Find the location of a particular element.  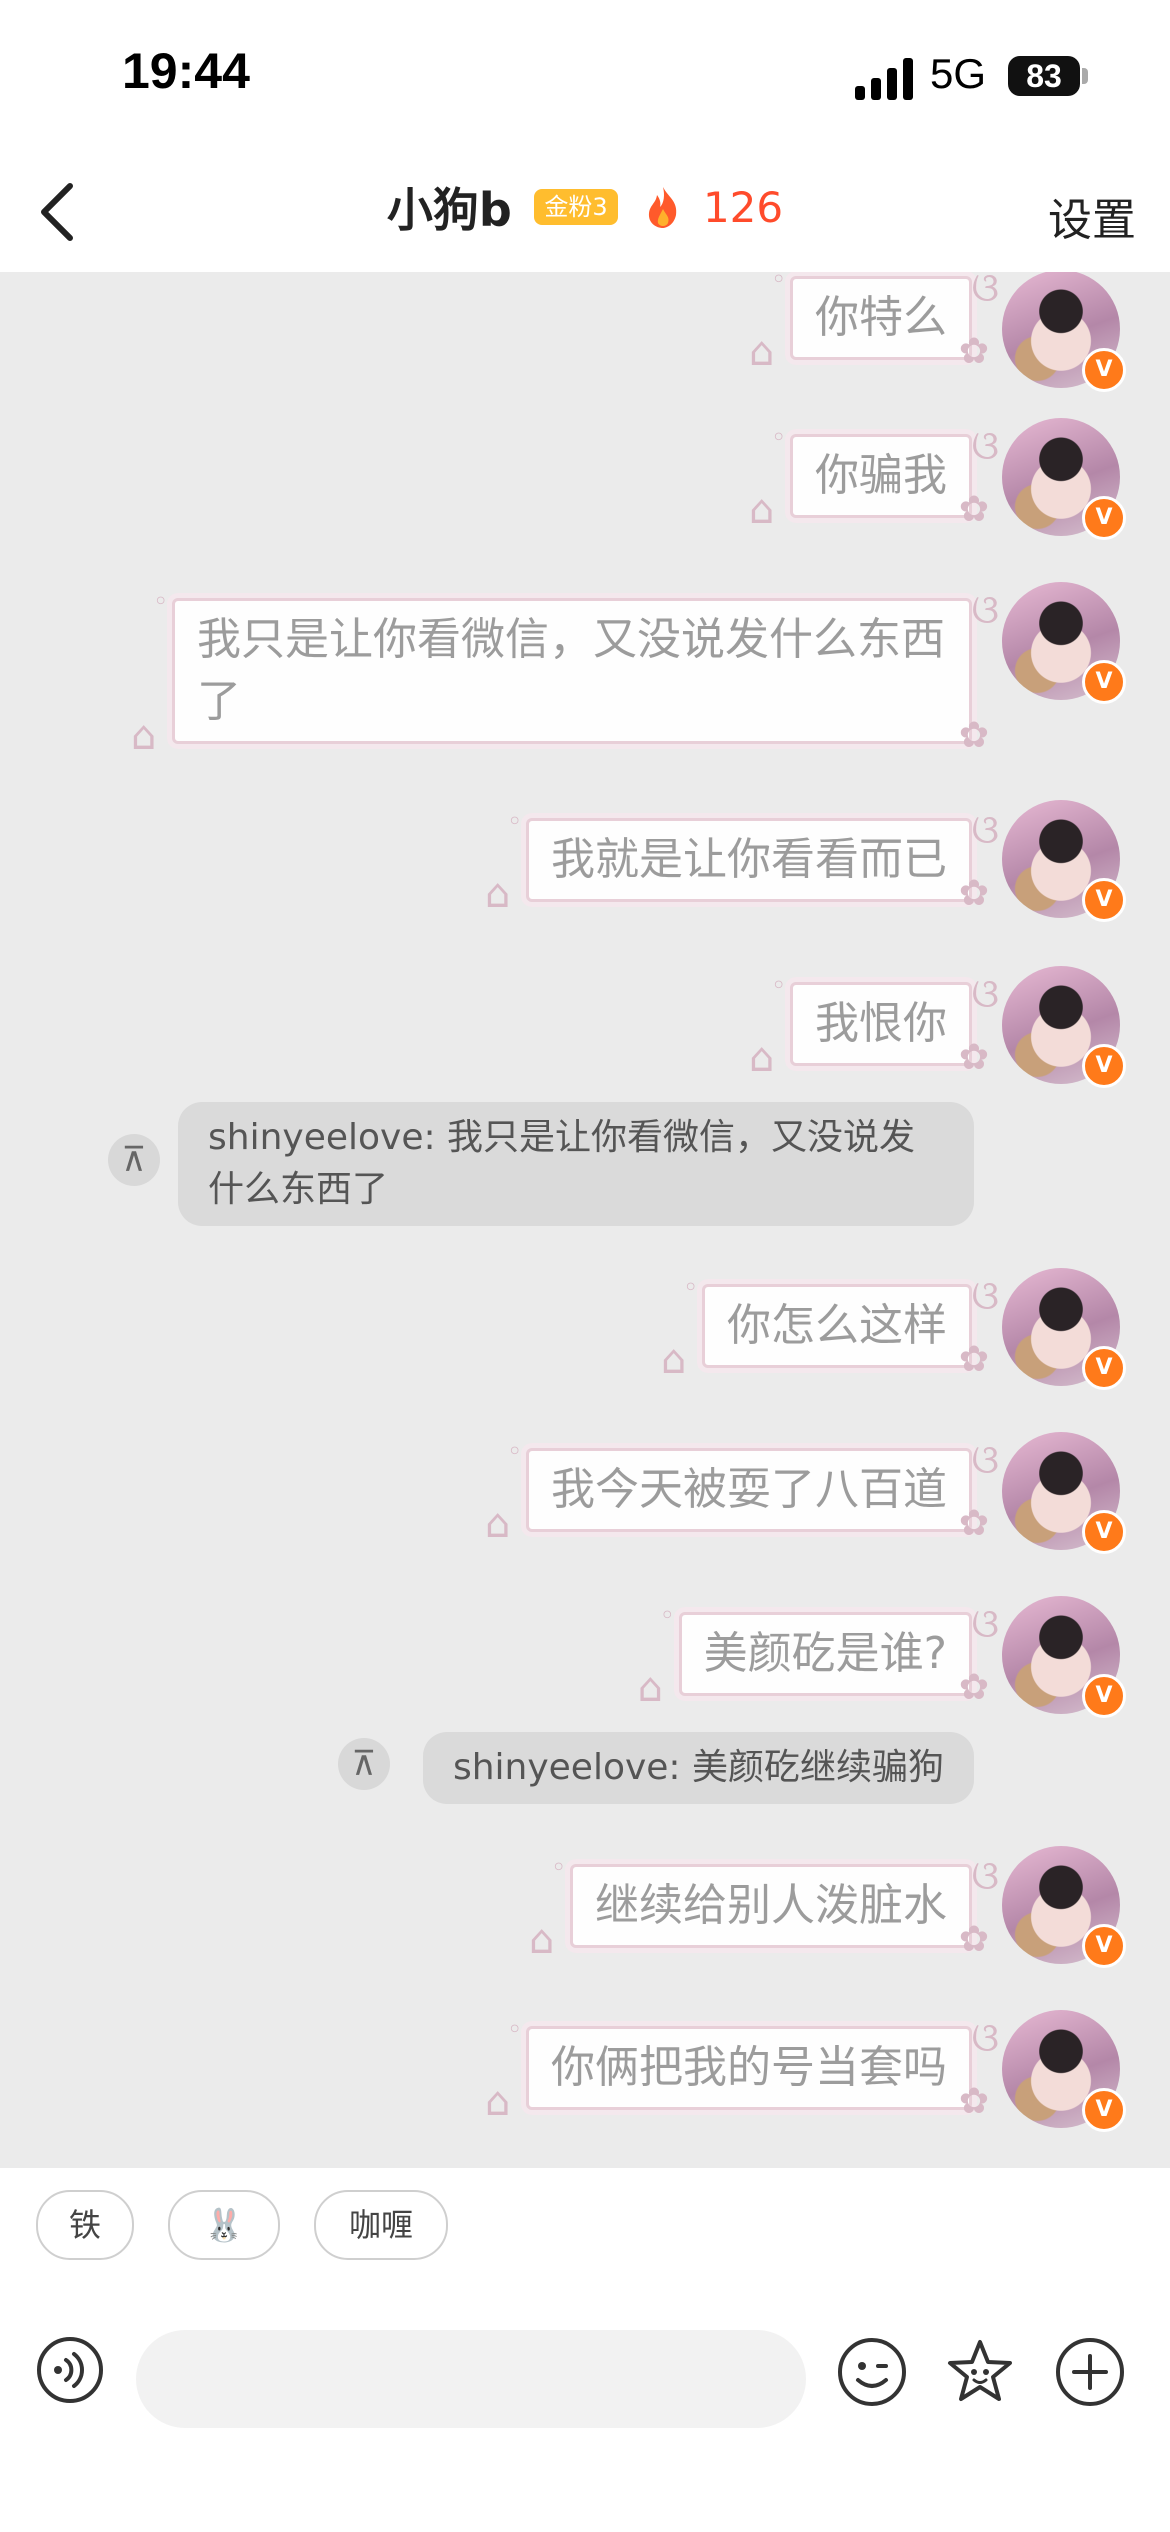

message-bubble: ◦ ଓ ⌂ ✿ 我恨你 is located at coordinates (874, 1026).